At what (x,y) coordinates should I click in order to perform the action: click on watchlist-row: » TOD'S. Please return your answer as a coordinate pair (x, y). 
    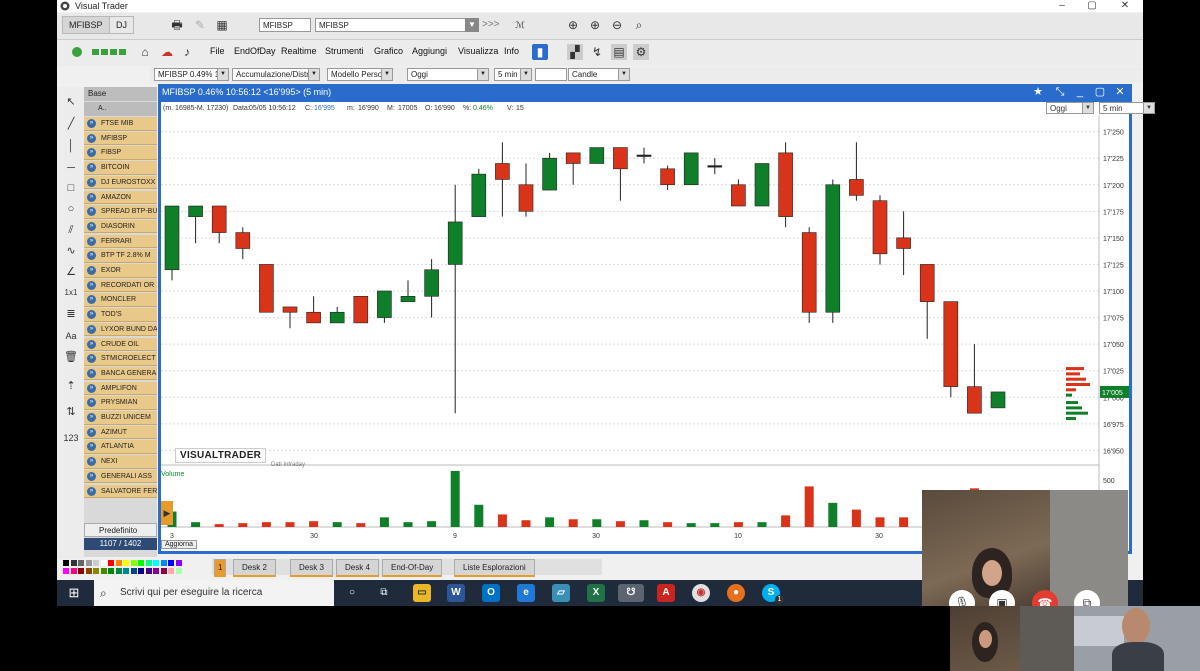
    Looking at the image, I should click on (120, 315).